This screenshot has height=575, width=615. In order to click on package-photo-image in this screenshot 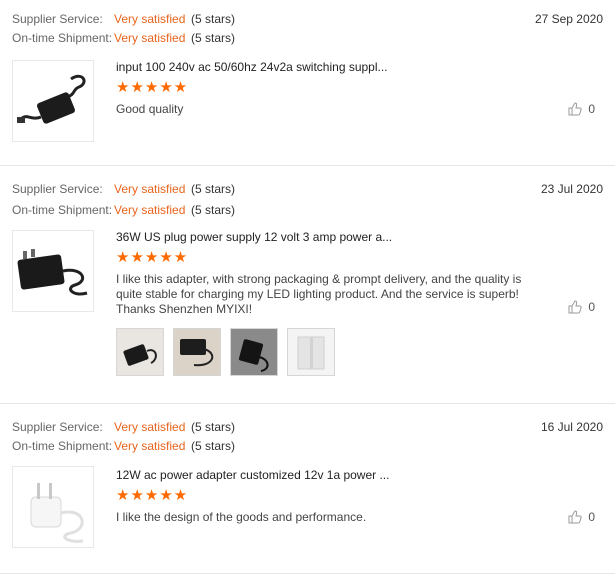, I will do `click(311, 352)`.